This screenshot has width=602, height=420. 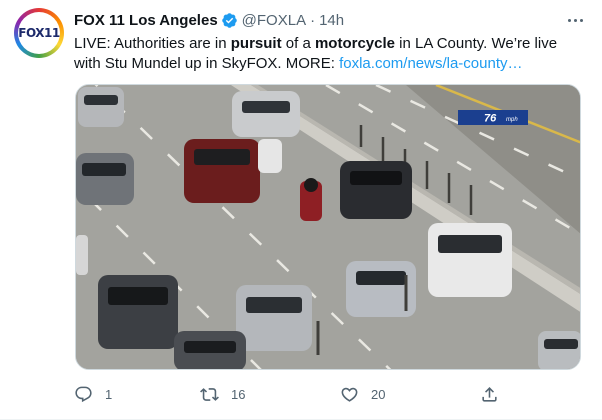 I want to click on retweet-icon, so click(x=209, y=394).